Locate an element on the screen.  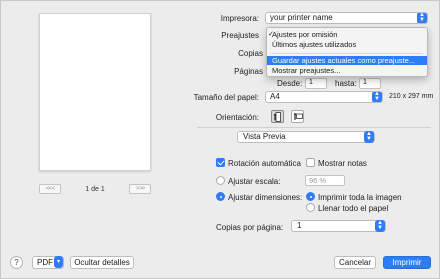
chevron-down-icon: ▾ is located at coordinates (58, 262).